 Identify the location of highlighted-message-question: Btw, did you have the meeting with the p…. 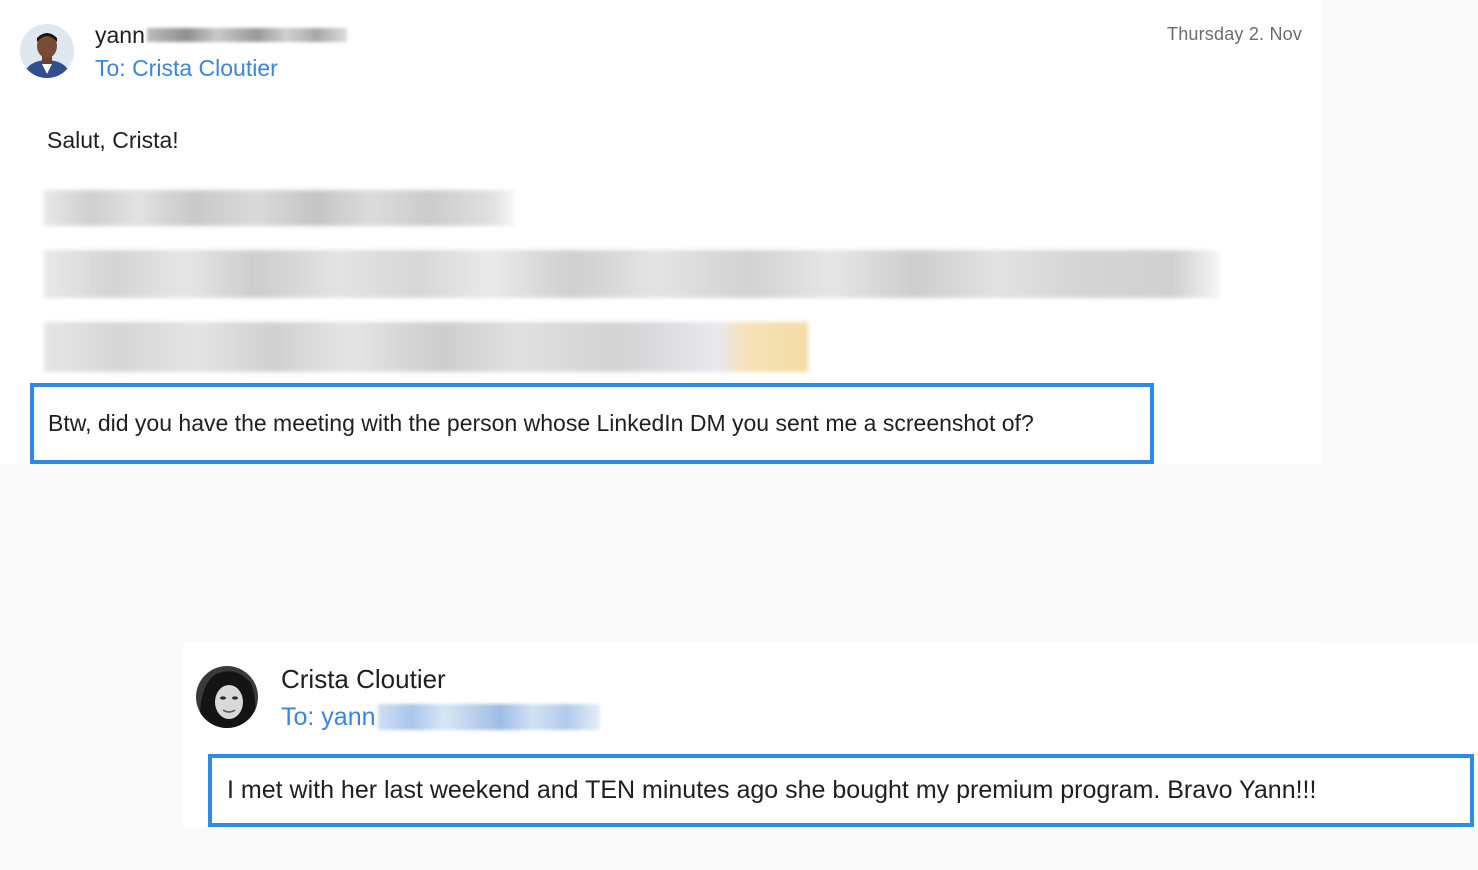
(592, 423).